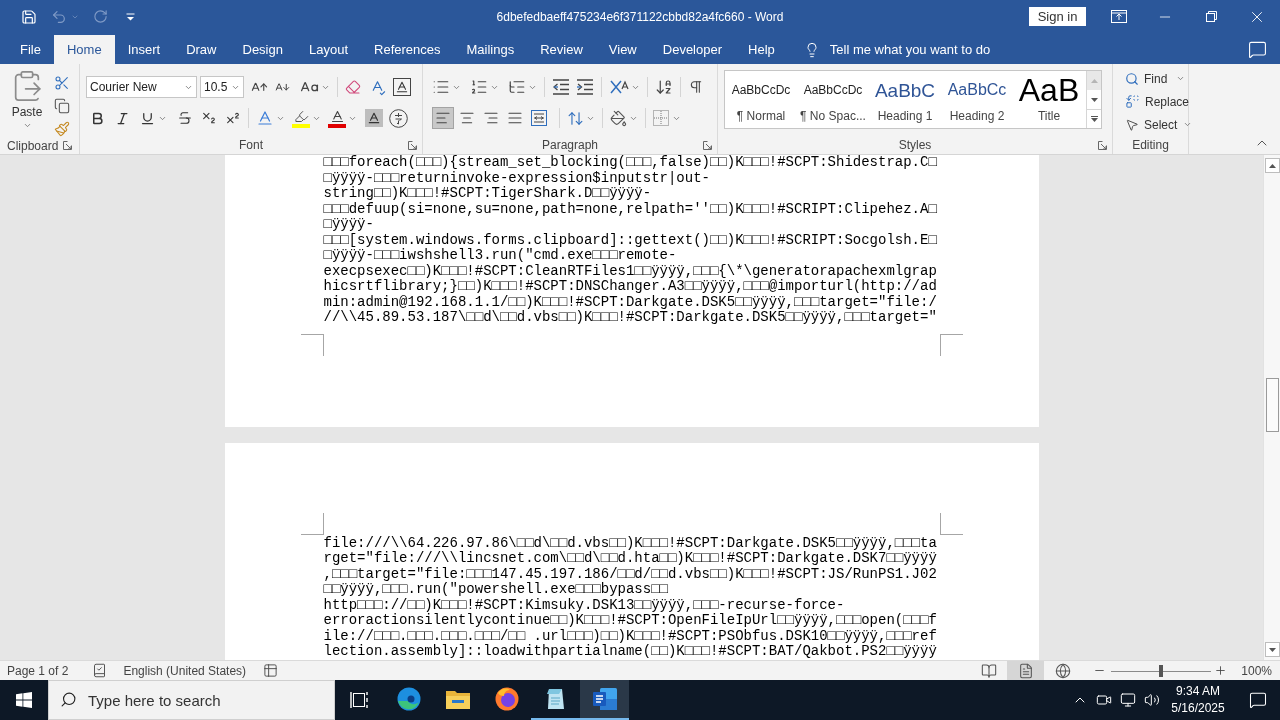  Describe the element at coordinates (407, 49) in the screenshot. I see `ribbon-tab: References` at that location.